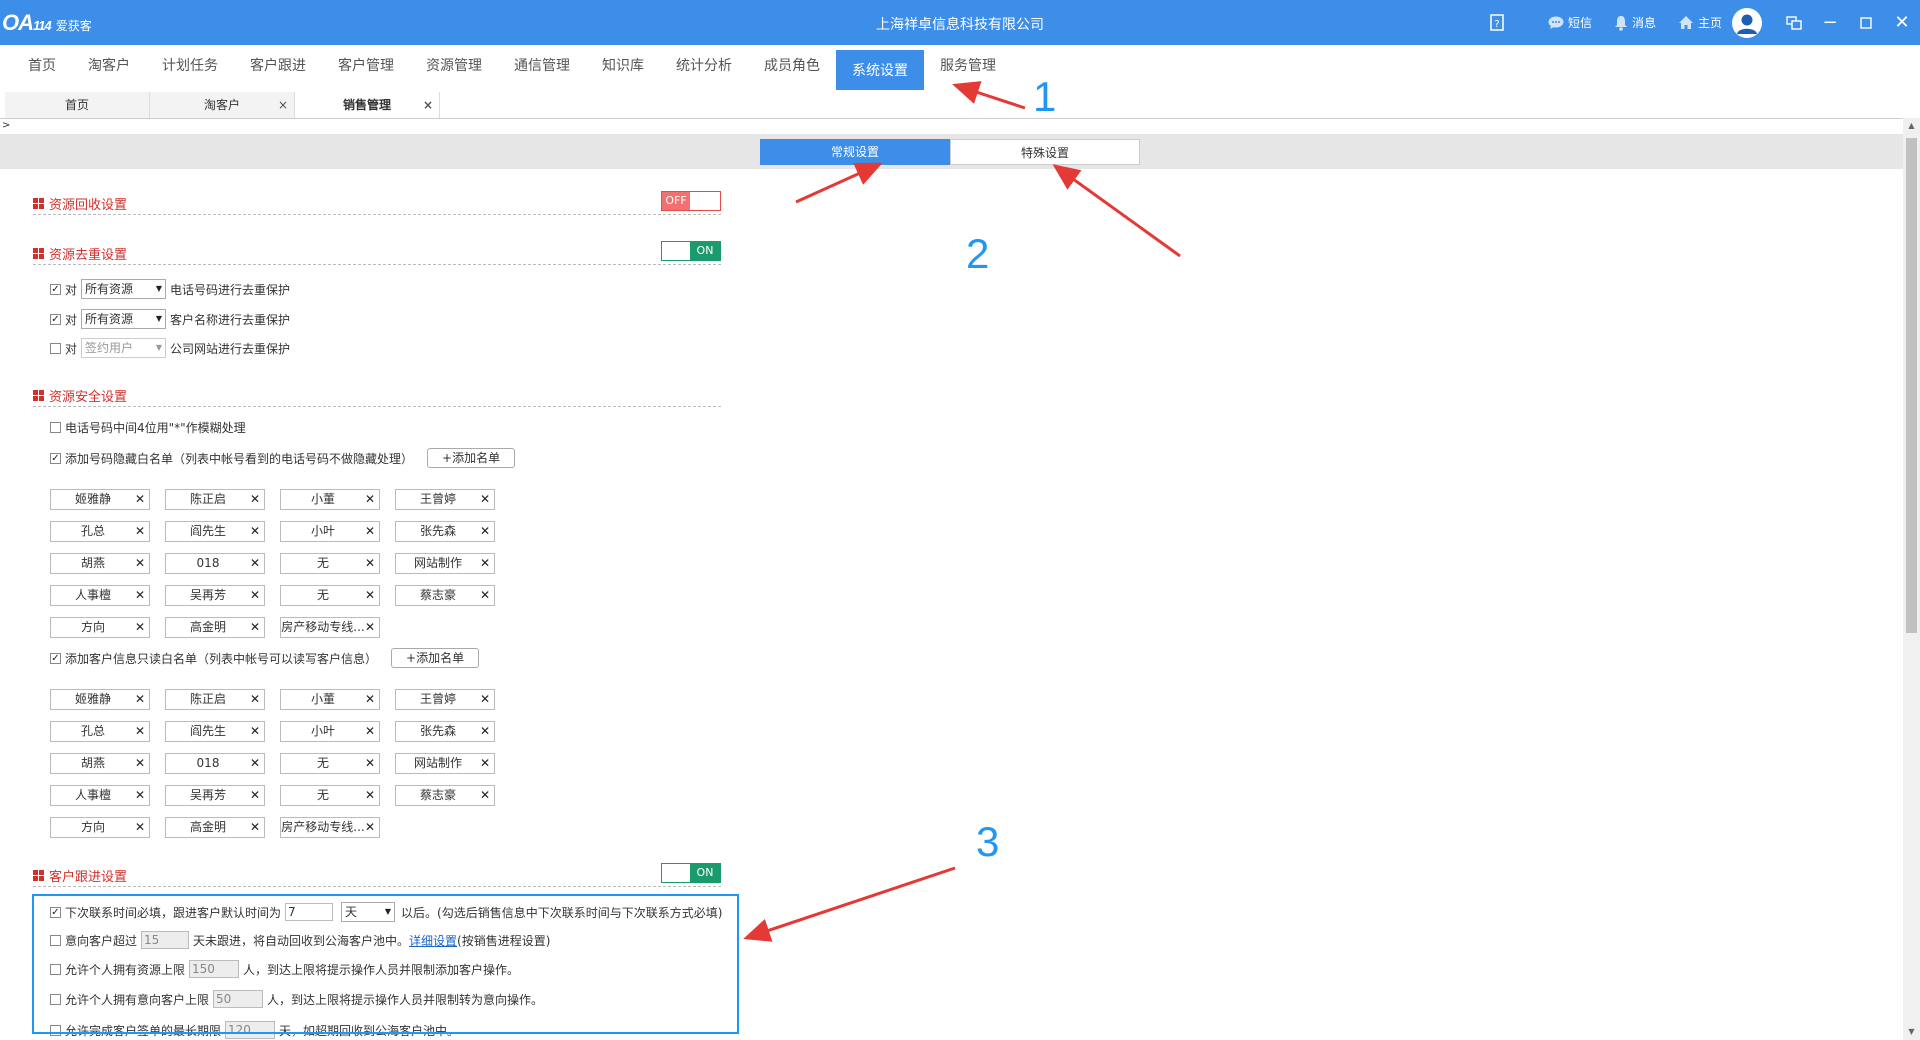  Describe the element at coordinates (1045, 96) in the screenshot. I see `annotation-label-1: 1` at that location.